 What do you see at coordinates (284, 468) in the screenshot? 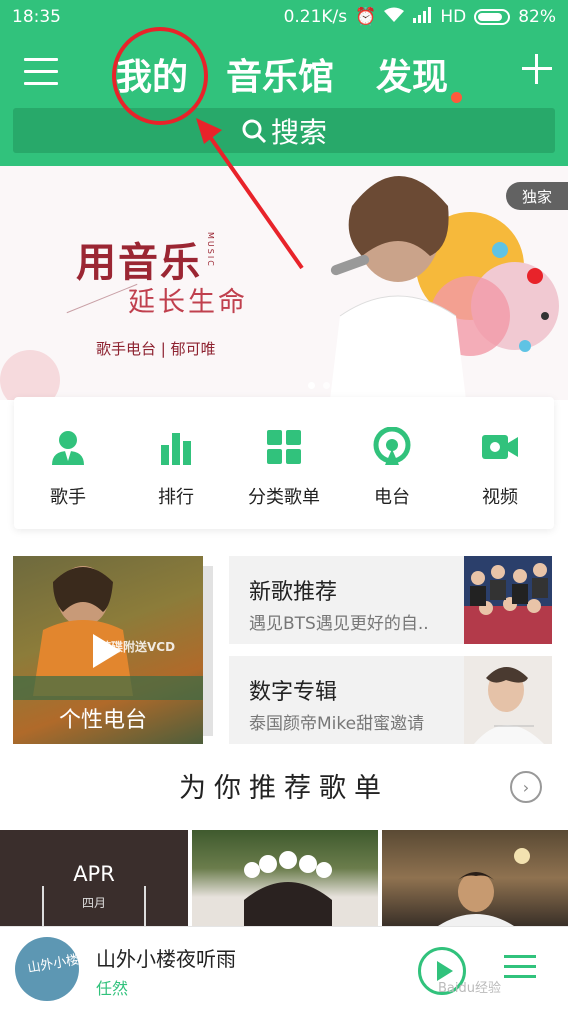
I see `category-playlist: 分类歌单` at bounding box center [284, 468].